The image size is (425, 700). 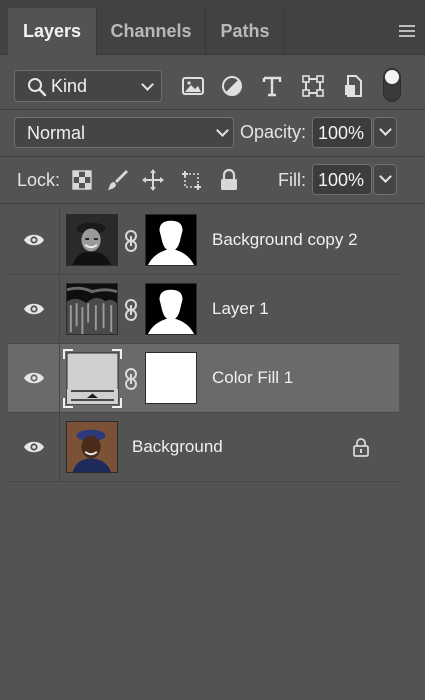 What do you see at coordinates (56, 133) in the screenshot?
I see `blend-mode-value: Normal` at bounding box center [56, 133].